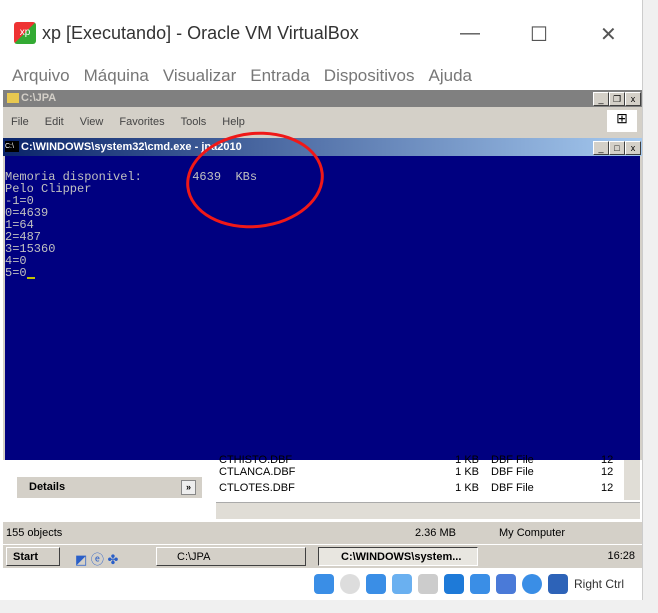 The height and width of the screenshot is (613, 658). What do you see at coordinates (16, 273) in the screenshot?
I see `console-line: 5=0` at bounding box center [16, 273].